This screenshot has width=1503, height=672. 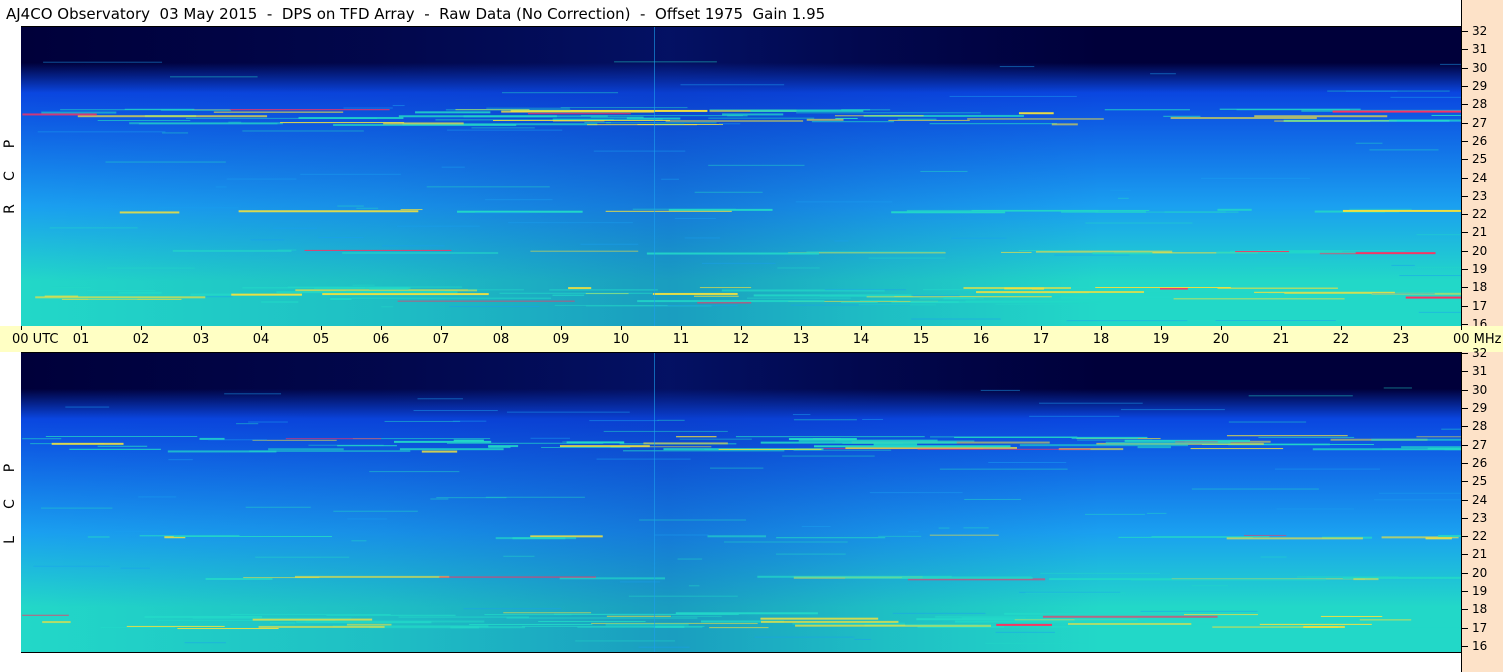 I want to click on frequency-tick-label: 18, so click(x=1480, y=287).